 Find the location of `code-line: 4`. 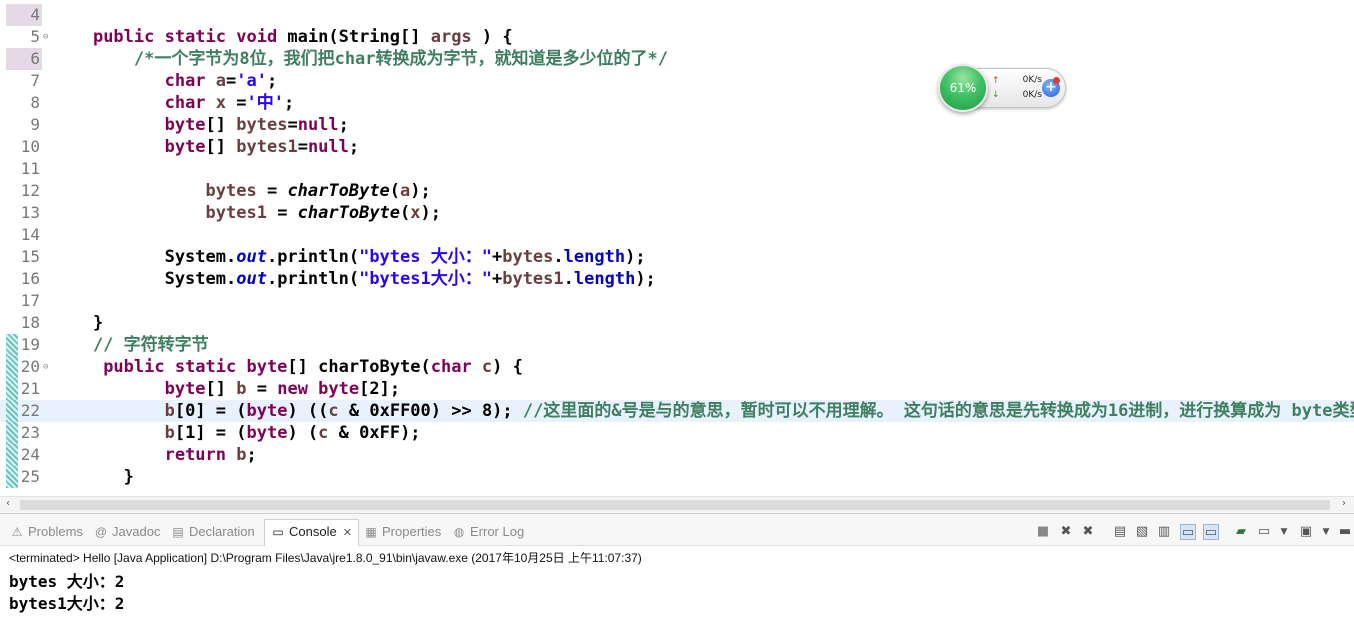

code-line: 4 is located at coordinates (677, 15).